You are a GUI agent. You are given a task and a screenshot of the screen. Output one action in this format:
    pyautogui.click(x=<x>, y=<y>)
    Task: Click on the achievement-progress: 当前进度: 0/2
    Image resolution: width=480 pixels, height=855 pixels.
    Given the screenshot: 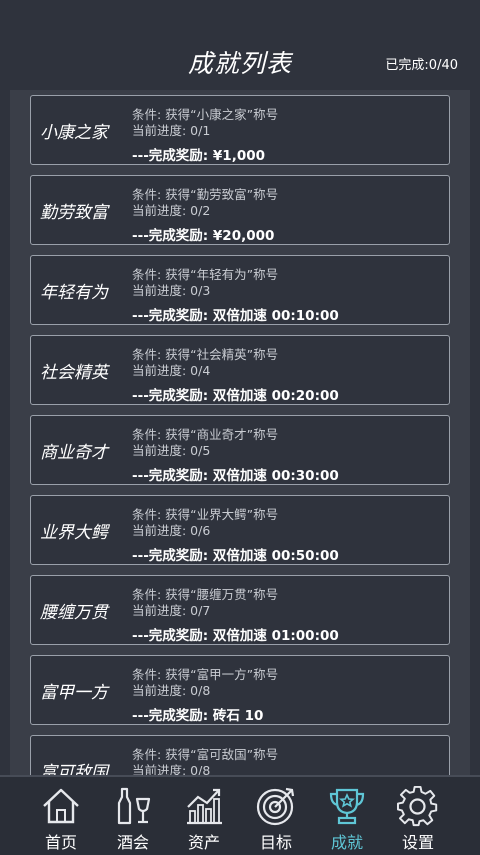 What is the action you would take?
    pyautogui.click(x=171, y=210)
    